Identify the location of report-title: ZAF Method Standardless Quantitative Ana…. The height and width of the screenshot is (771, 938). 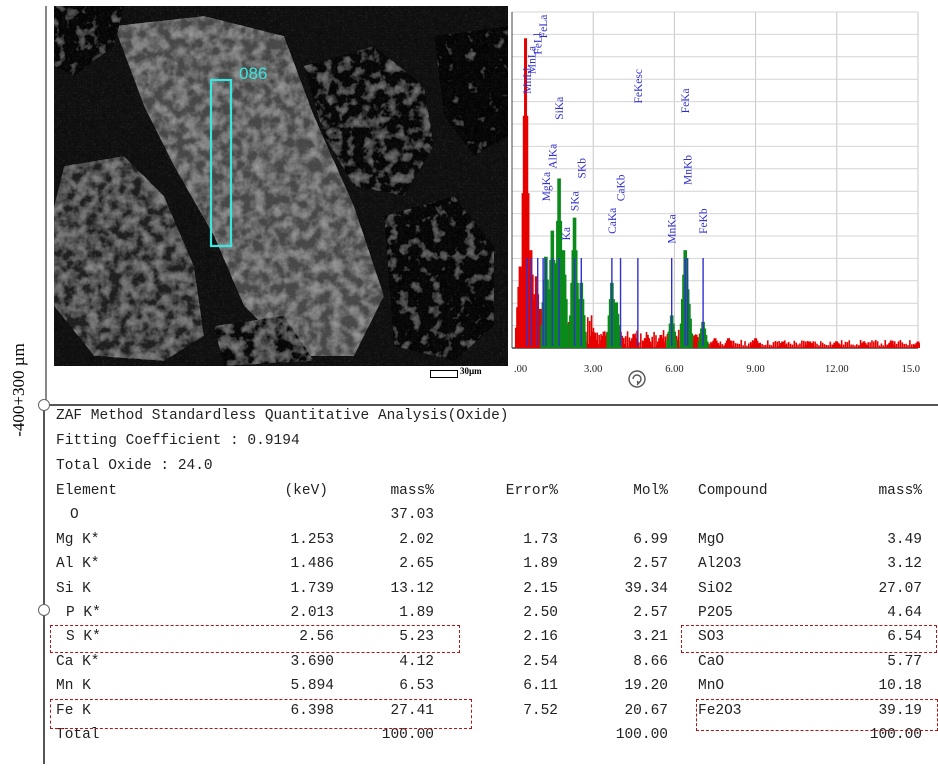
(282, 416).